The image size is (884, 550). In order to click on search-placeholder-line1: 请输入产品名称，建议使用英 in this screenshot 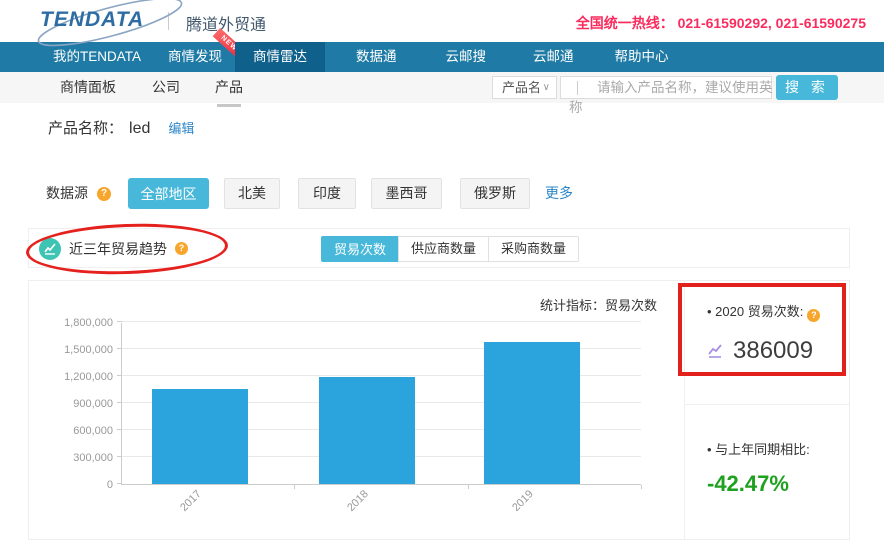, I will do `click(685, 87)`.